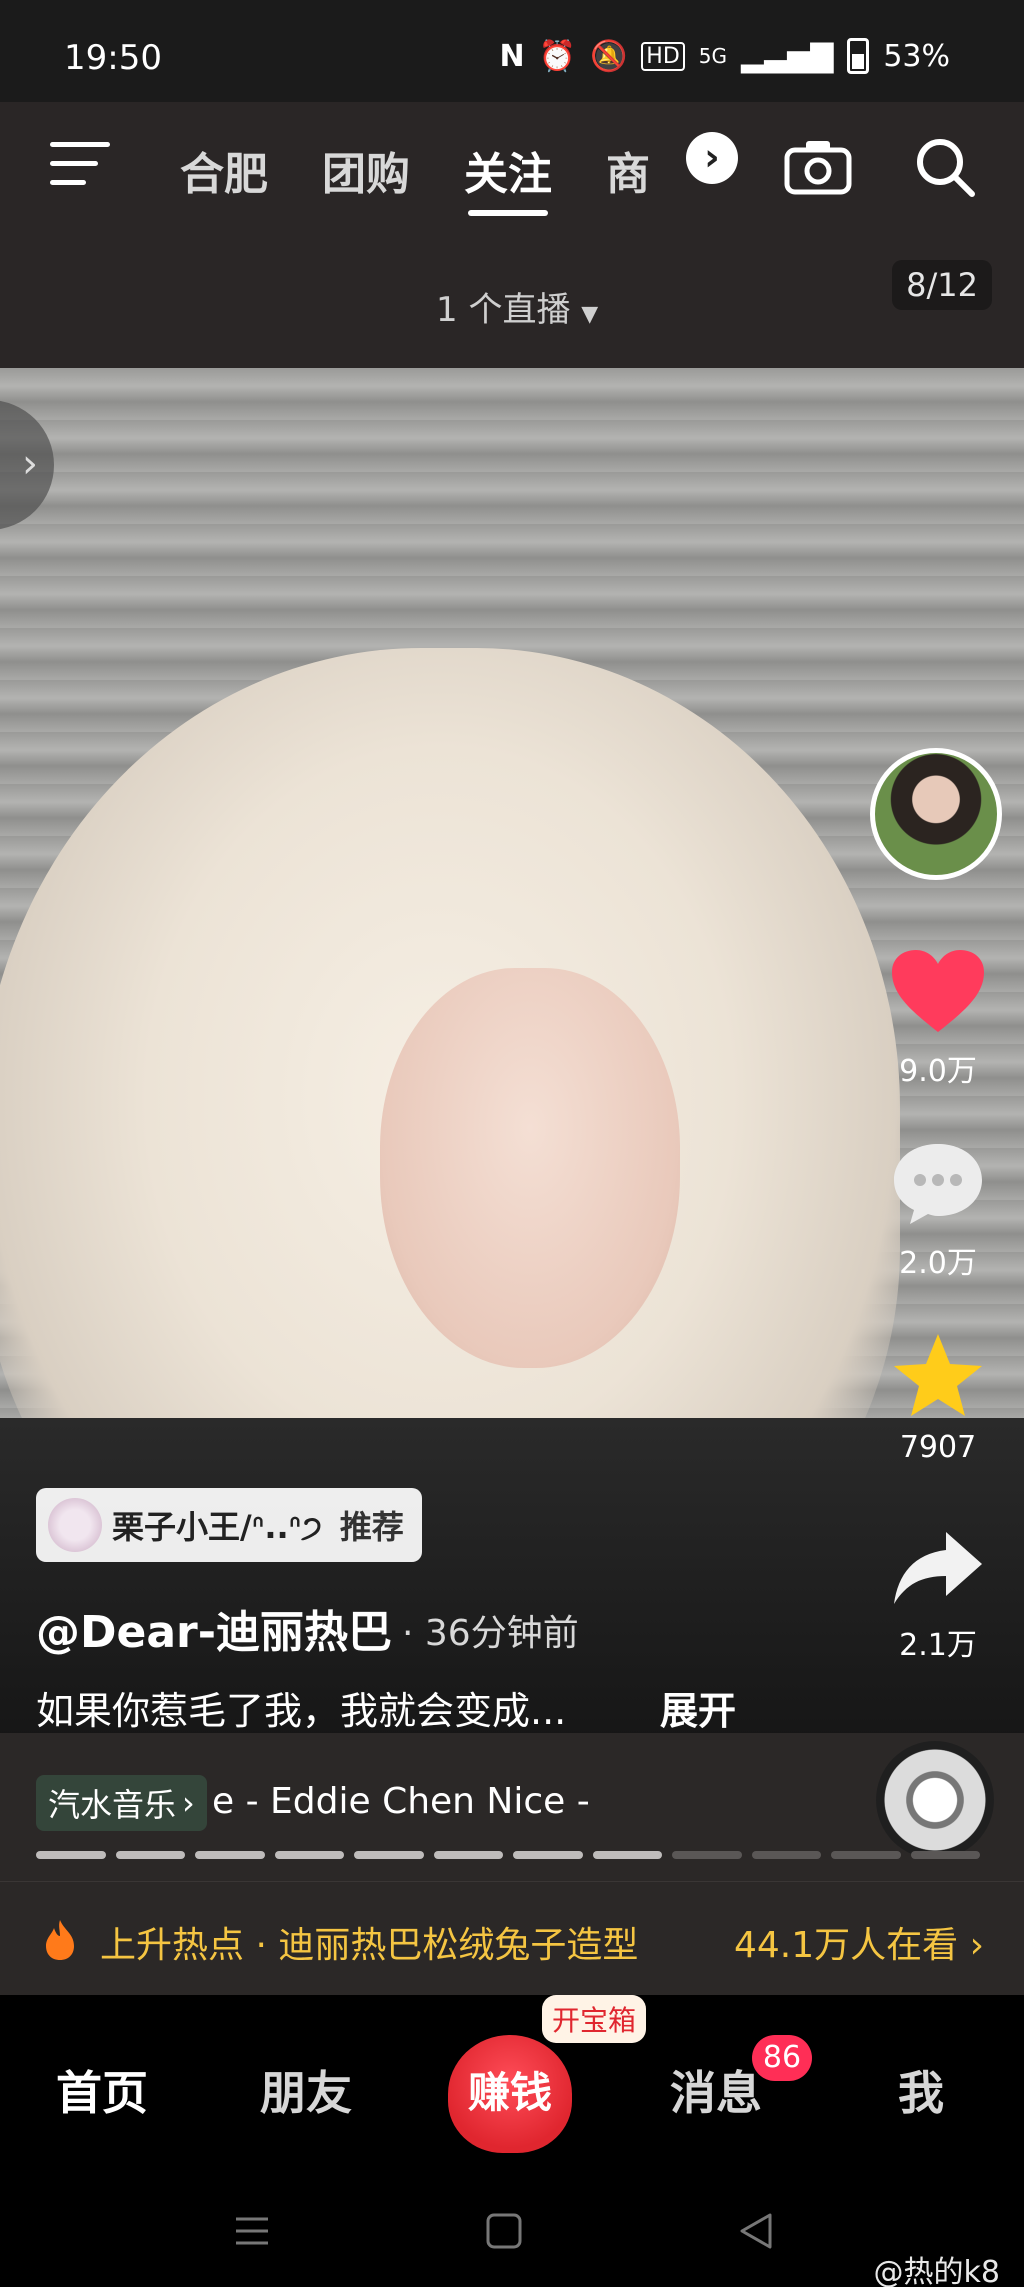 This screenshot has height=2287, width=1024. What do you see at coordinates (663, 56) in the screenshot?
I see `hd-icon: HD` at bounding box center [663, 56].